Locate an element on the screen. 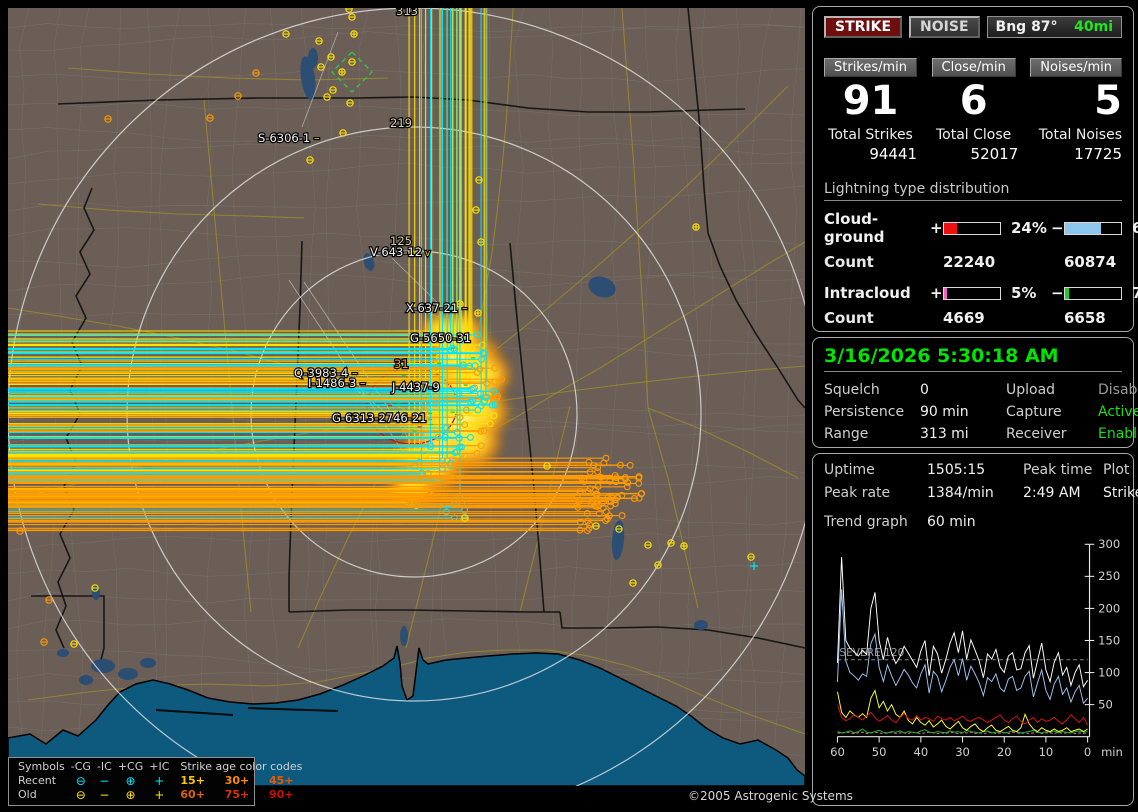  svg-text: 31 is located at coordinates (401, 364).